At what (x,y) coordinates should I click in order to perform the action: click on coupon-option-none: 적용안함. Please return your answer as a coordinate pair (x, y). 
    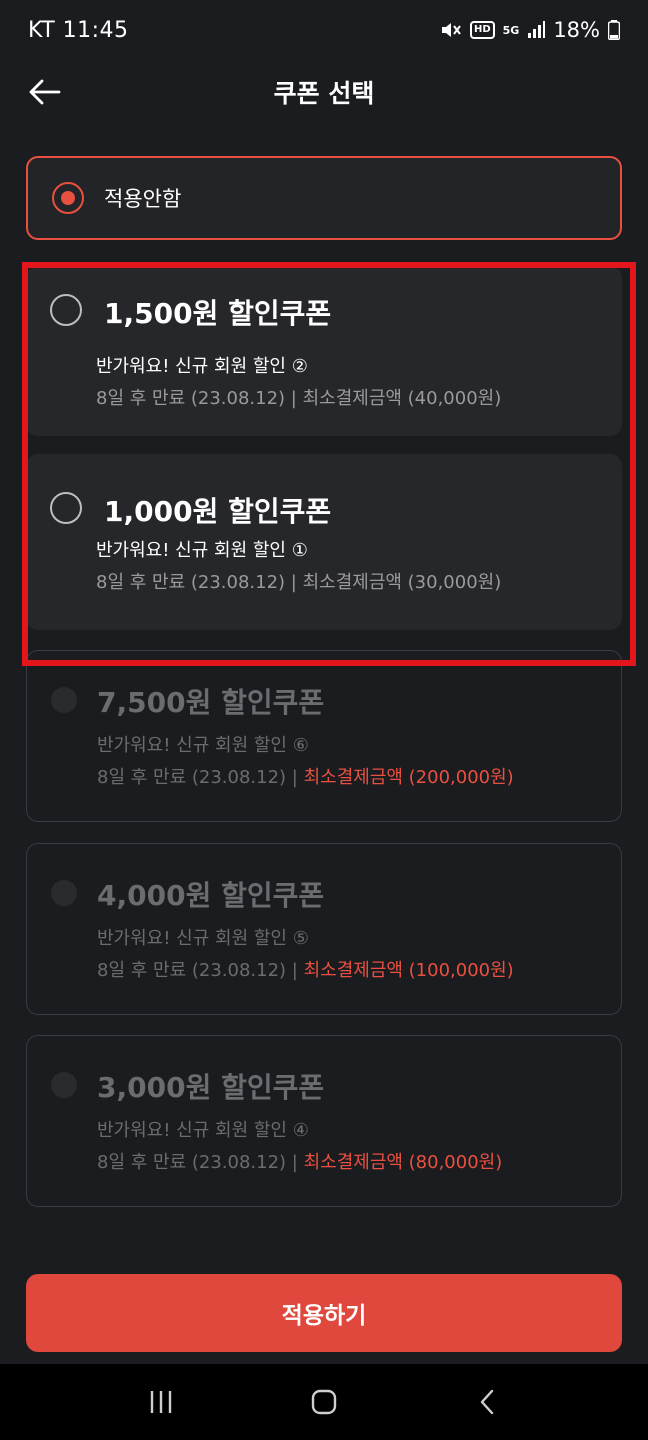
    Looking at the image, I should click on (324, 198).